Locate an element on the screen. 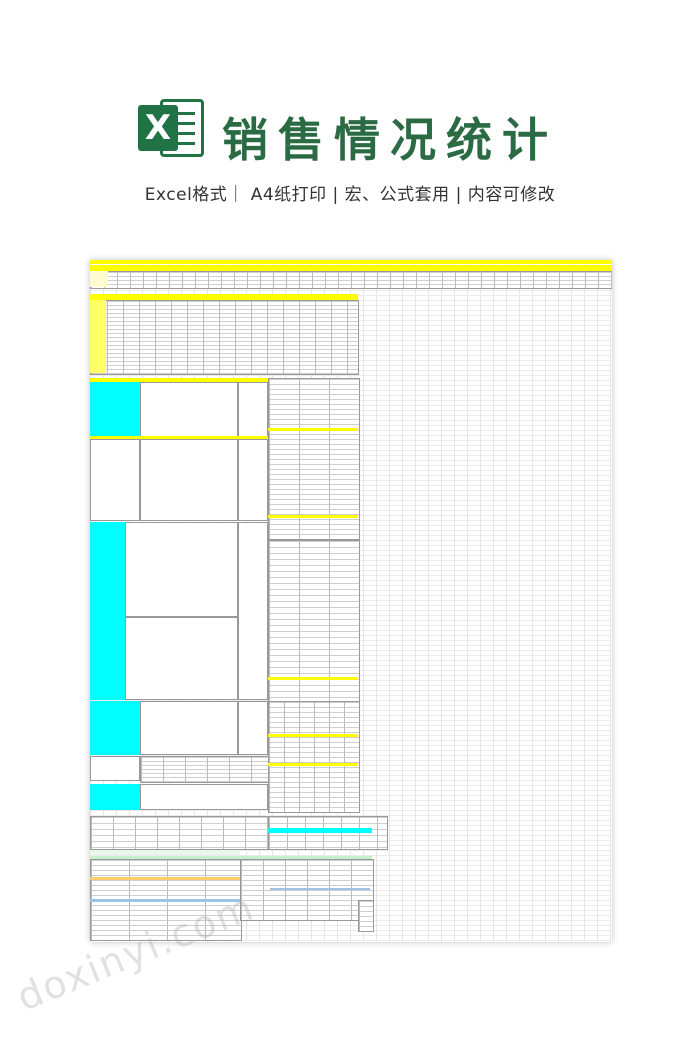  form-section-4-label is located at coordinates (115, 728).